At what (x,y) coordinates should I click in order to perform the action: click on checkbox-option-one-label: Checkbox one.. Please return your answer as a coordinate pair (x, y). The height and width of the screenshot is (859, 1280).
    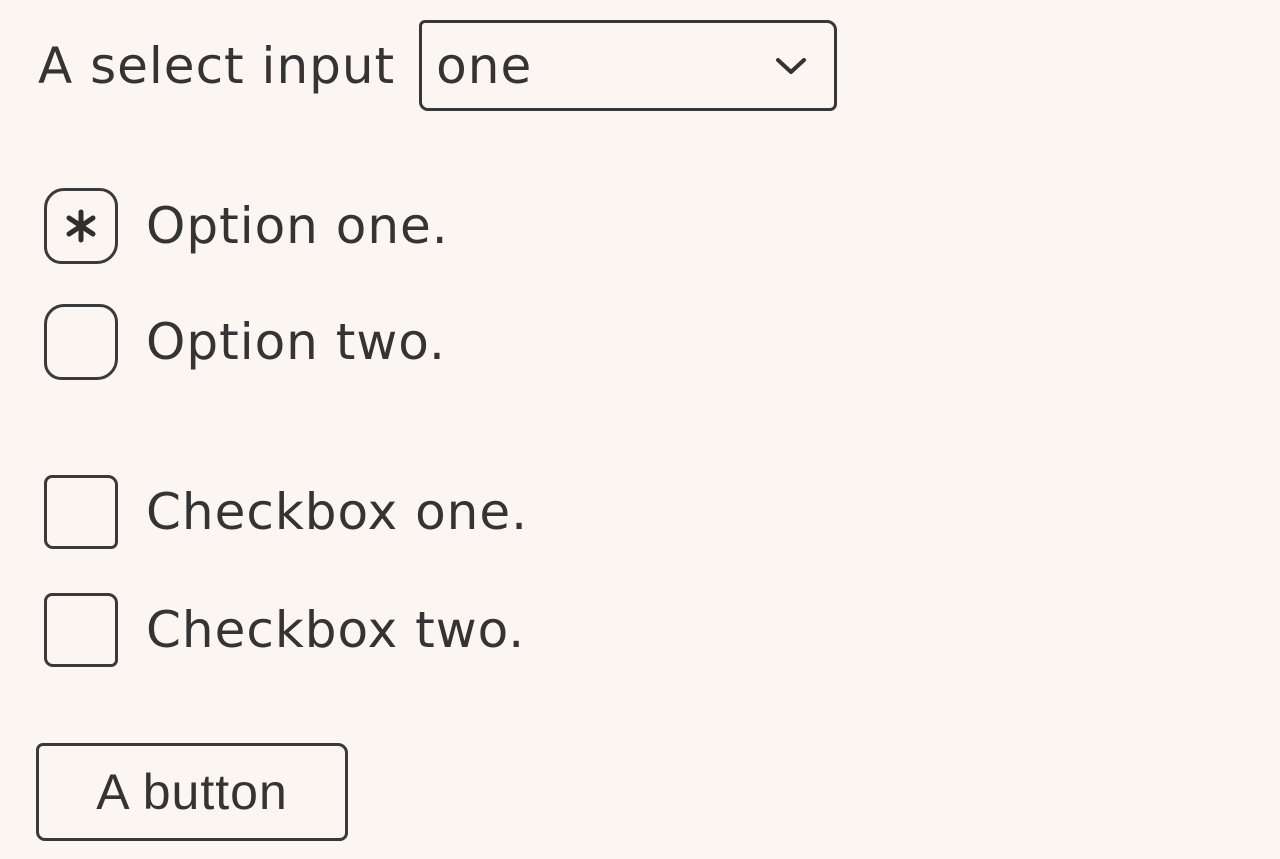
    Looking at the image, I should click on (337, 512).